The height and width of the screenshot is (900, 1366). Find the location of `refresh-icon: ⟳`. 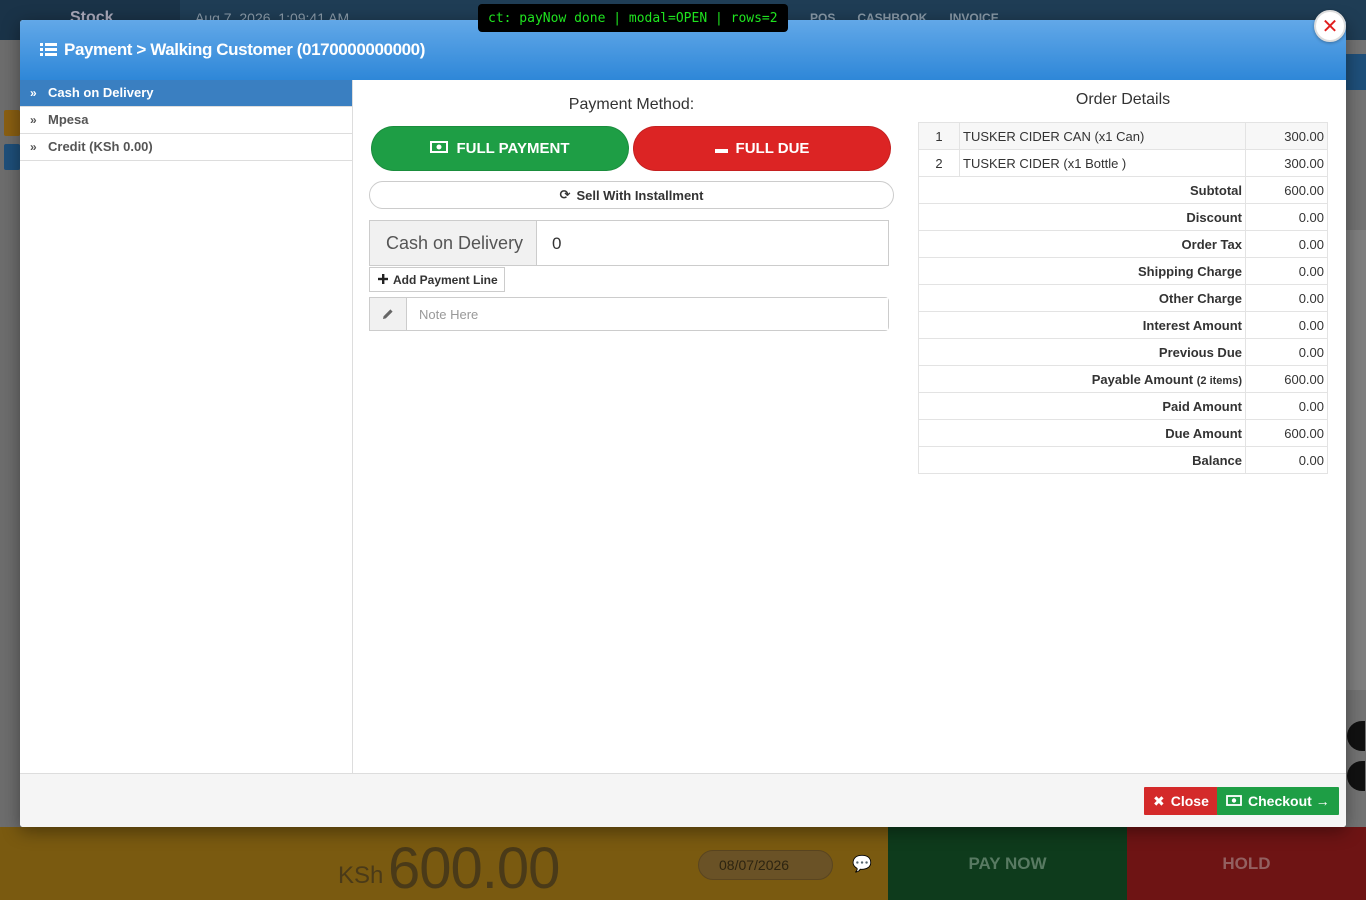

refresh-icon: ⟳ is located at coordinates (565, 194).